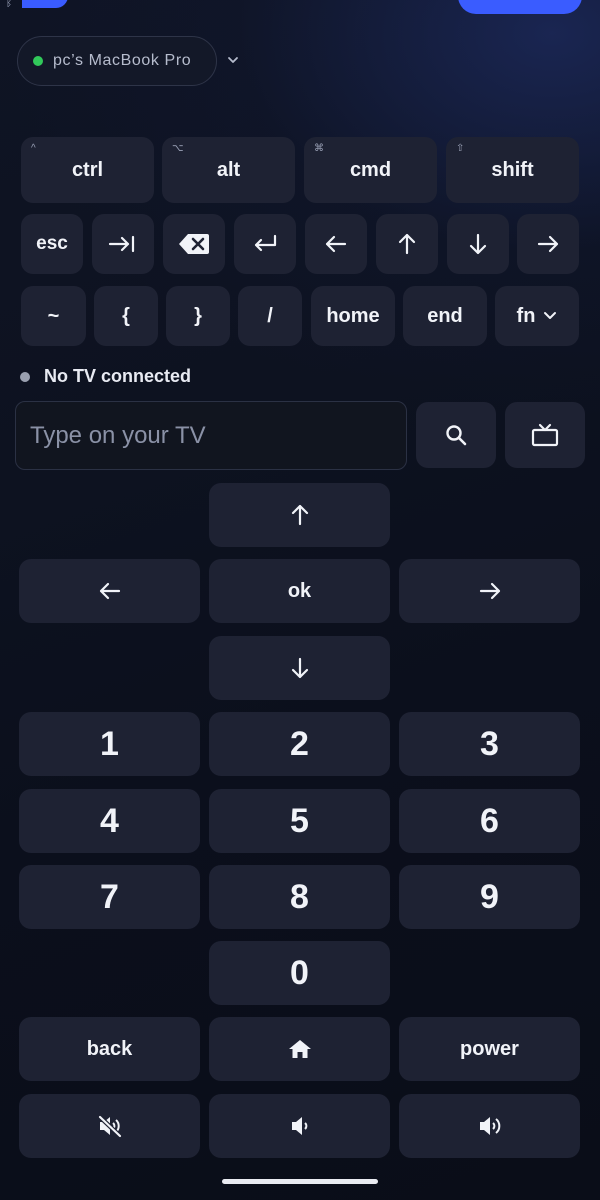 The width and height of the screenshot is (600, 1200). I want to click on tilde-key: ~, so click(53, 316).